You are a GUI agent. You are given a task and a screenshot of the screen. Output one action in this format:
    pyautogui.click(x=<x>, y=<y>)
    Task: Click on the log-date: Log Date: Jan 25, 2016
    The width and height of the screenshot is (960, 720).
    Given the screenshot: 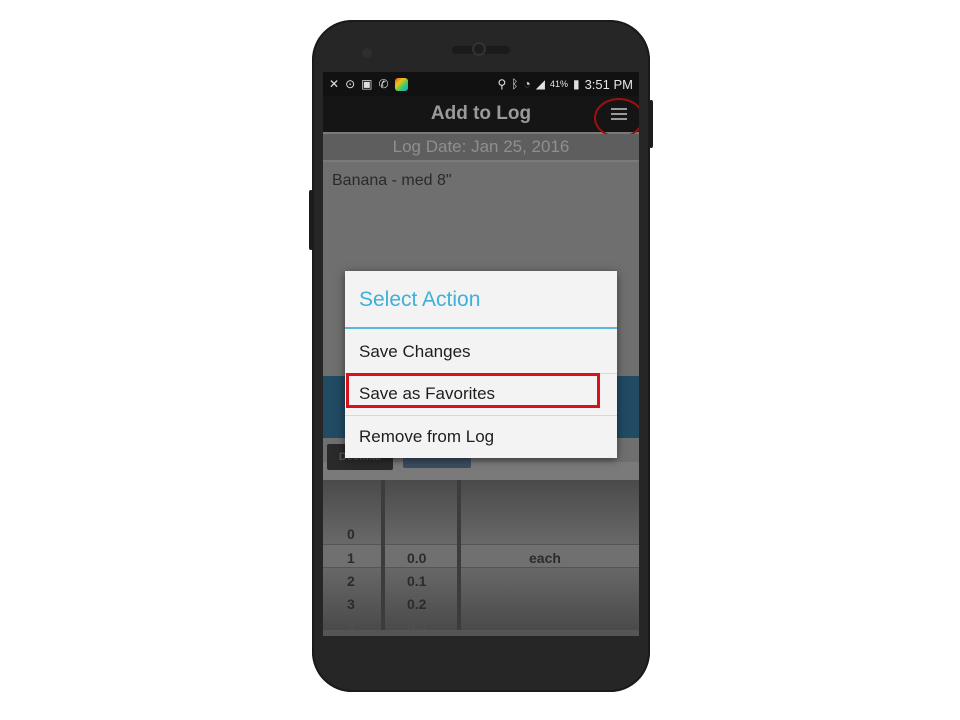 What is the action you would take?
    pyautogui.click(x=481, y=147)
    